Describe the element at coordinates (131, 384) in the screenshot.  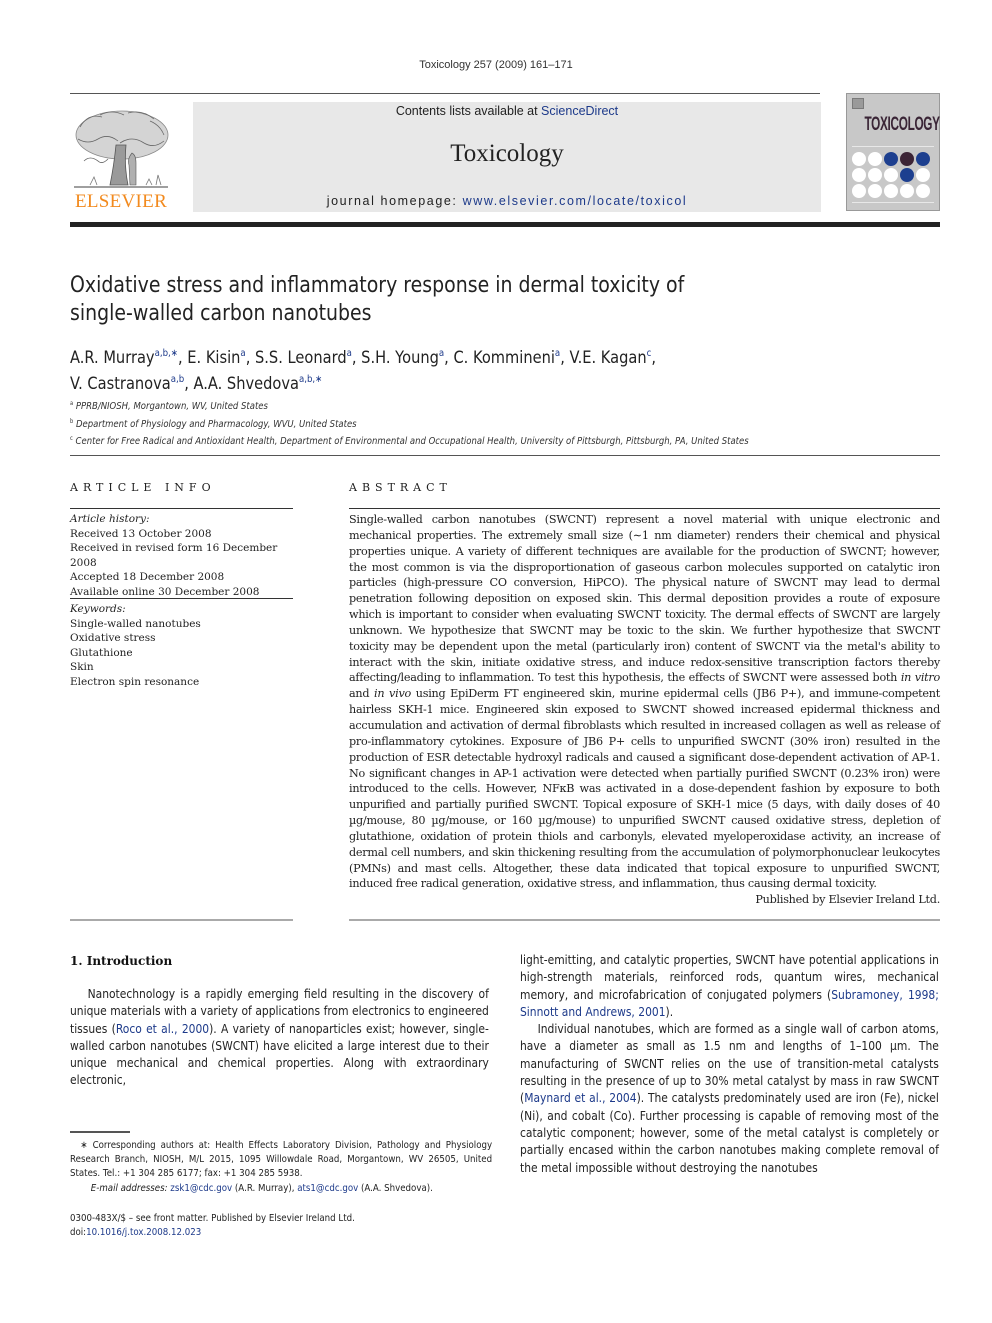
I see `author: V. Castranovaa,b,` at that location.